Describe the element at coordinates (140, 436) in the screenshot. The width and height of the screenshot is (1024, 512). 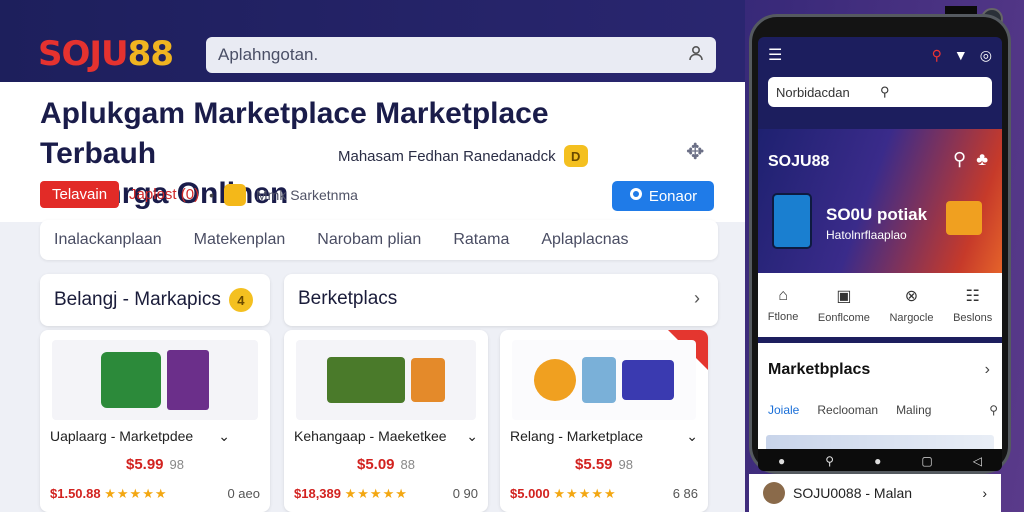
I see `product-name-row: Uaplaarg - Marketpdee ⌄` at that location.